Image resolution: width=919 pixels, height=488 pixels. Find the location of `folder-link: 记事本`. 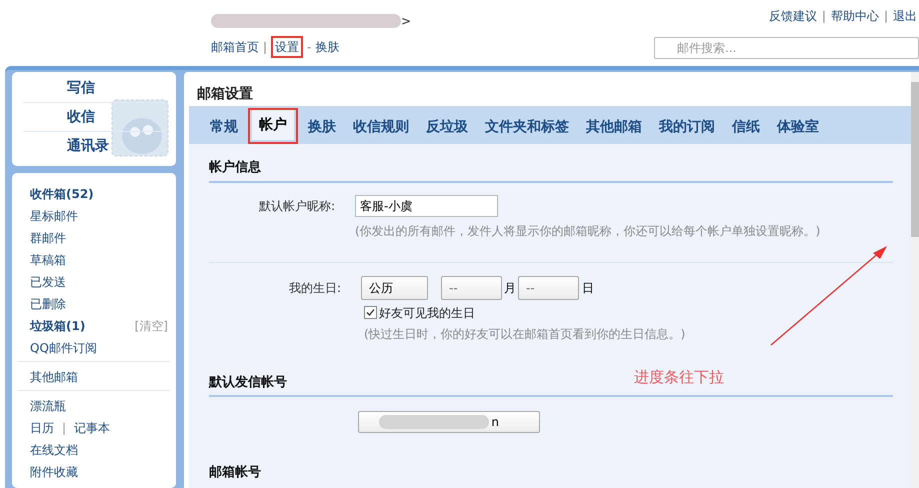

folder-link: 记事本 is located at coordinates (92, 428).